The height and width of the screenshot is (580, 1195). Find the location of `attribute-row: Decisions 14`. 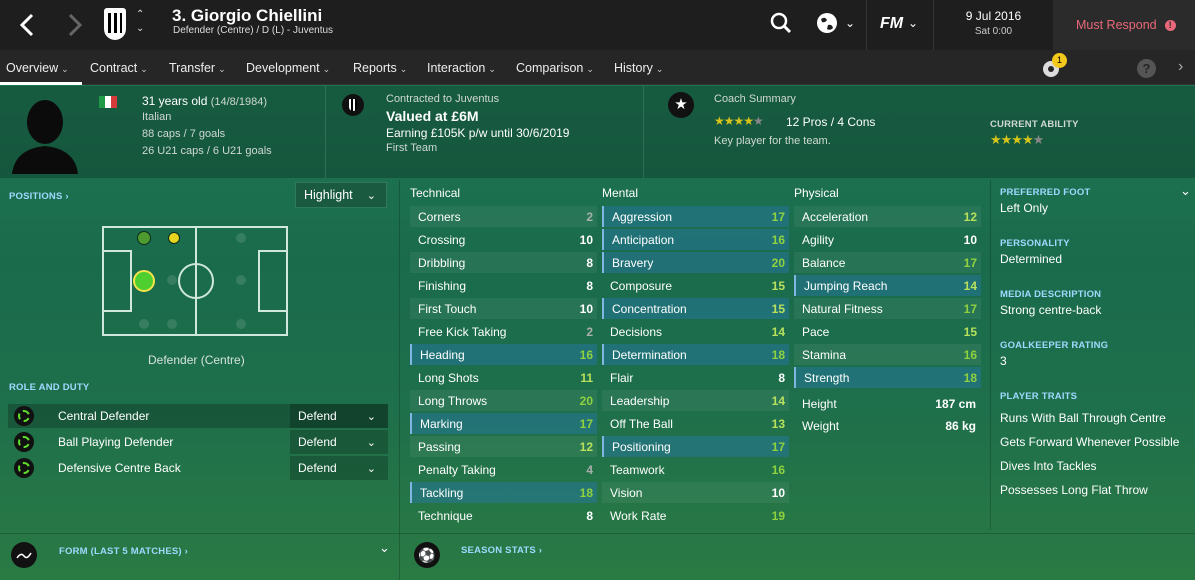

attribute-row: Decisions 14 is located at coordinates (695, 331).